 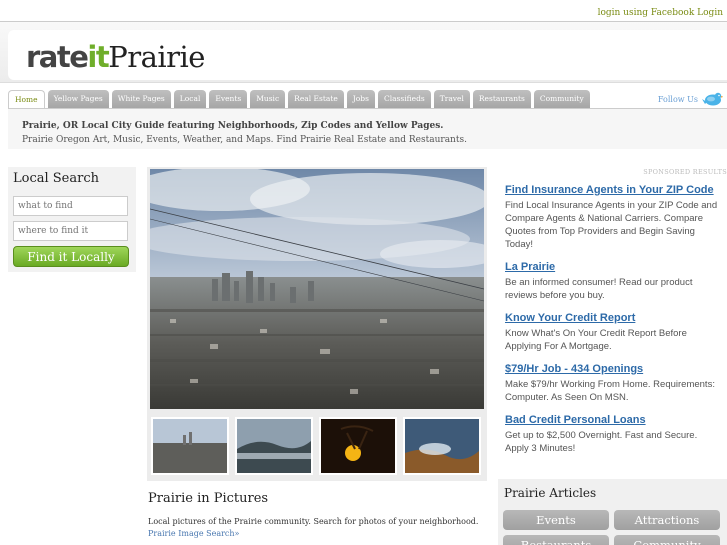 I want to click on ad-title-link: La Prairie, so click(x=614, y=267).